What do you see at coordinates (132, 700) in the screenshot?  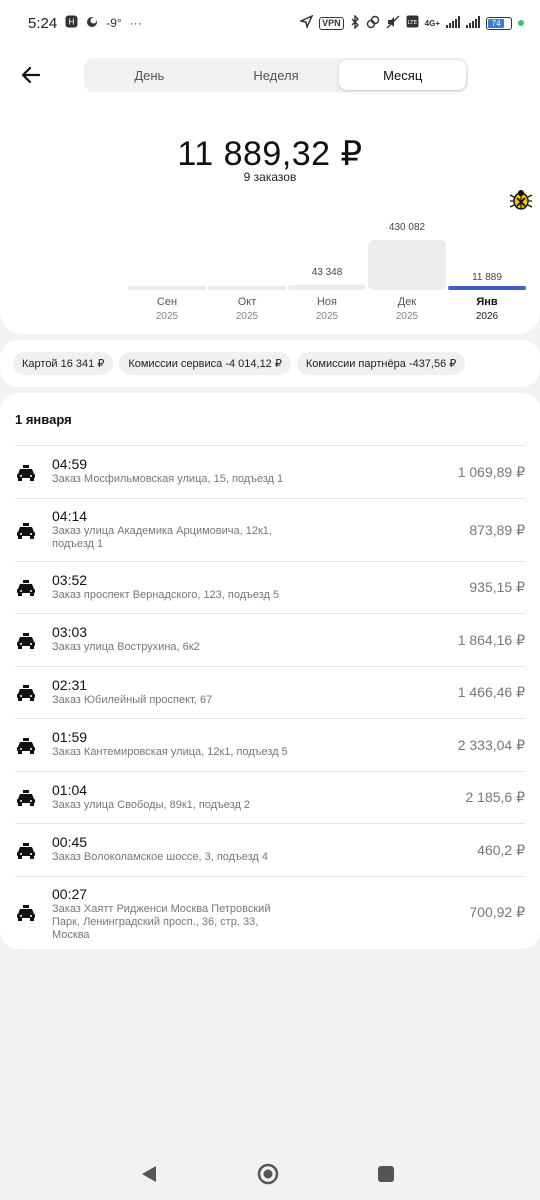 I see `order-address: Заказ Юбилейный проспект, 67` at bounding box center [132, 700].